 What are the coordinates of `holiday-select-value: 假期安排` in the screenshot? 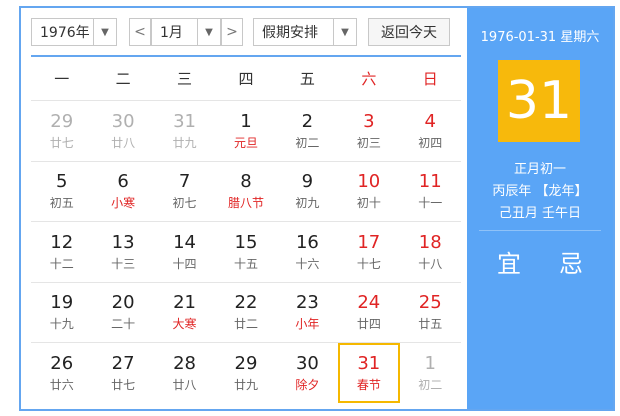 It's located at (290, 33).